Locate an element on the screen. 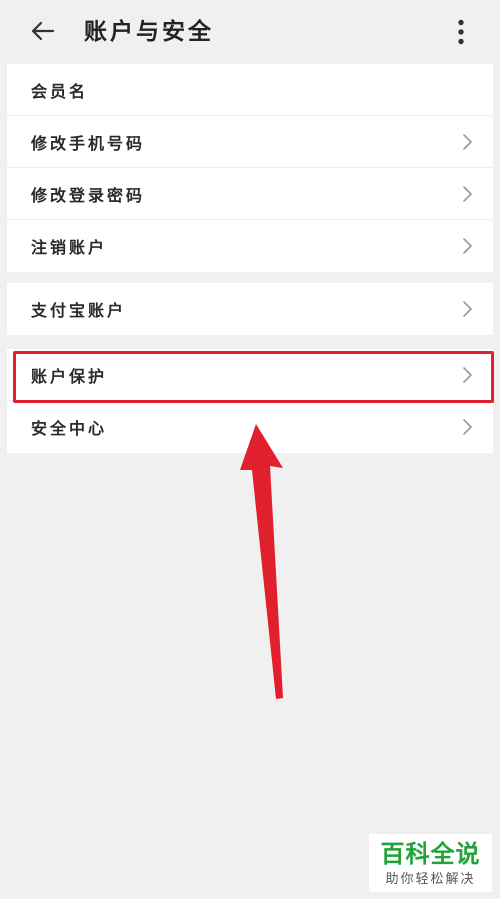  back-button is located at coordinates (43, 31).